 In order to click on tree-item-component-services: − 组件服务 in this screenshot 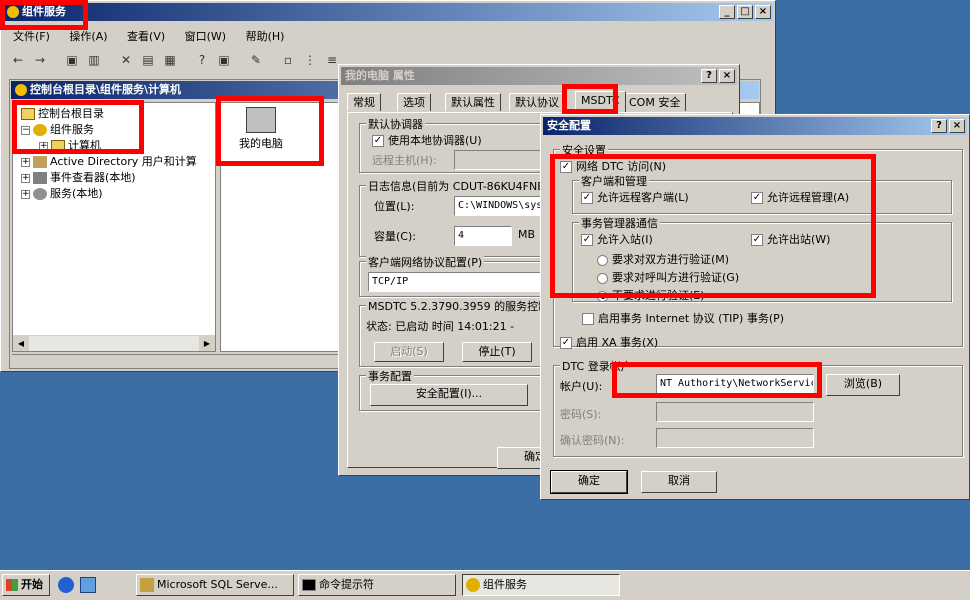, I will do `click(57, 129)`.